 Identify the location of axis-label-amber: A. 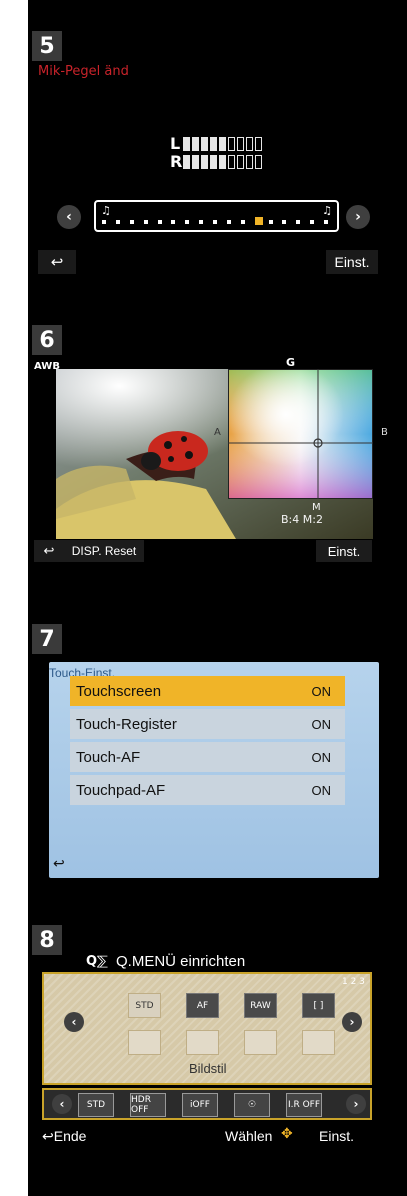
(217, 432).